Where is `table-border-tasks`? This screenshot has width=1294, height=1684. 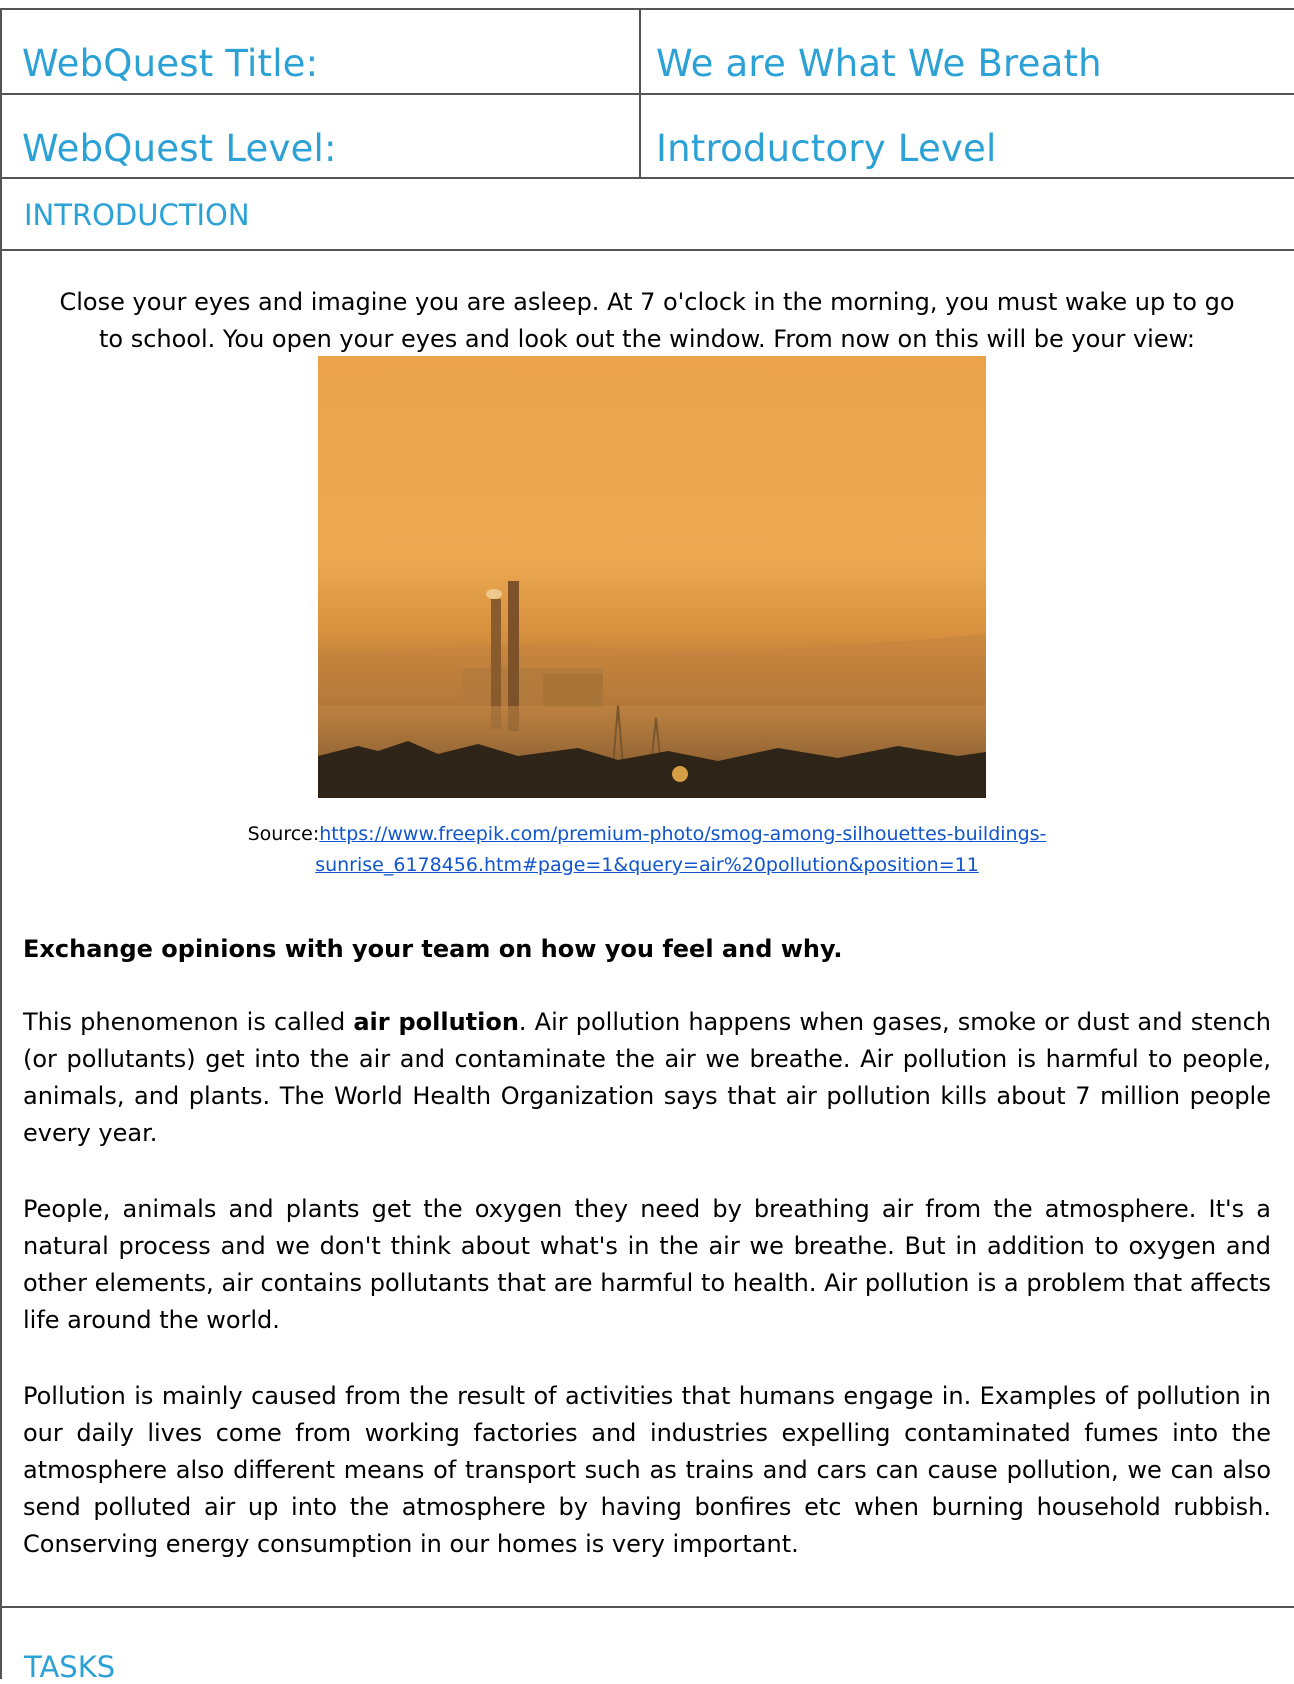
table-border-tasks is located at coordinates (647, 1607).